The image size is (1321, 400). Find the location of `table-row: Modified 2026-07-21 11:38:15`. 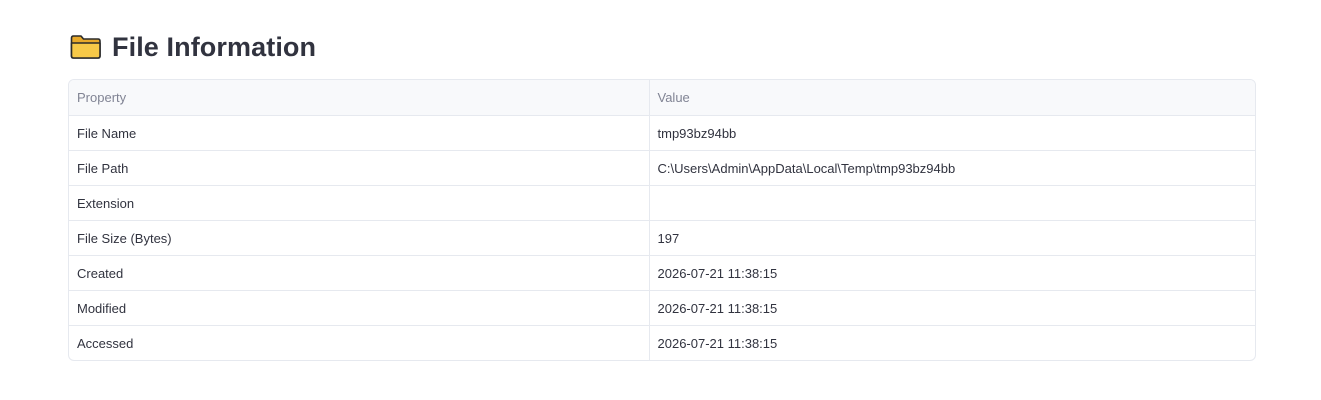

table-row: Modified 2026-07-21 11:38:15 is located at coordinates (662, 308).